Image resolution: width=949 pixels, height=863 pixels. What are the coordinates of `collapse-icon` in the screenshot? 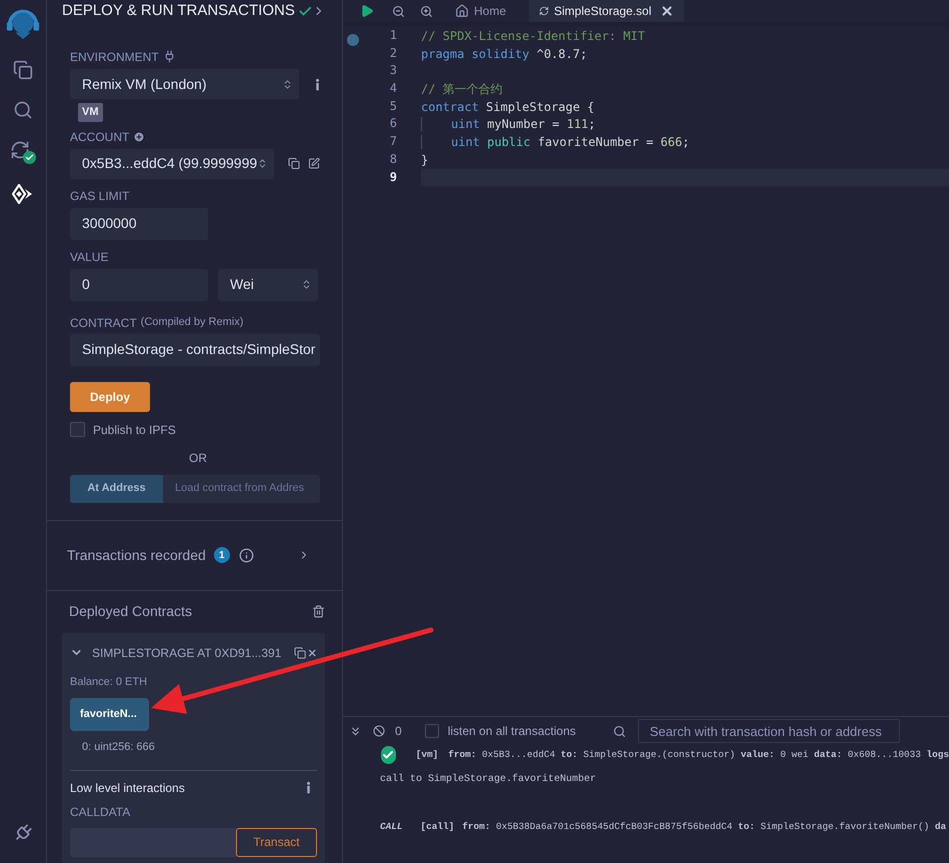 It's located at (355, 731).